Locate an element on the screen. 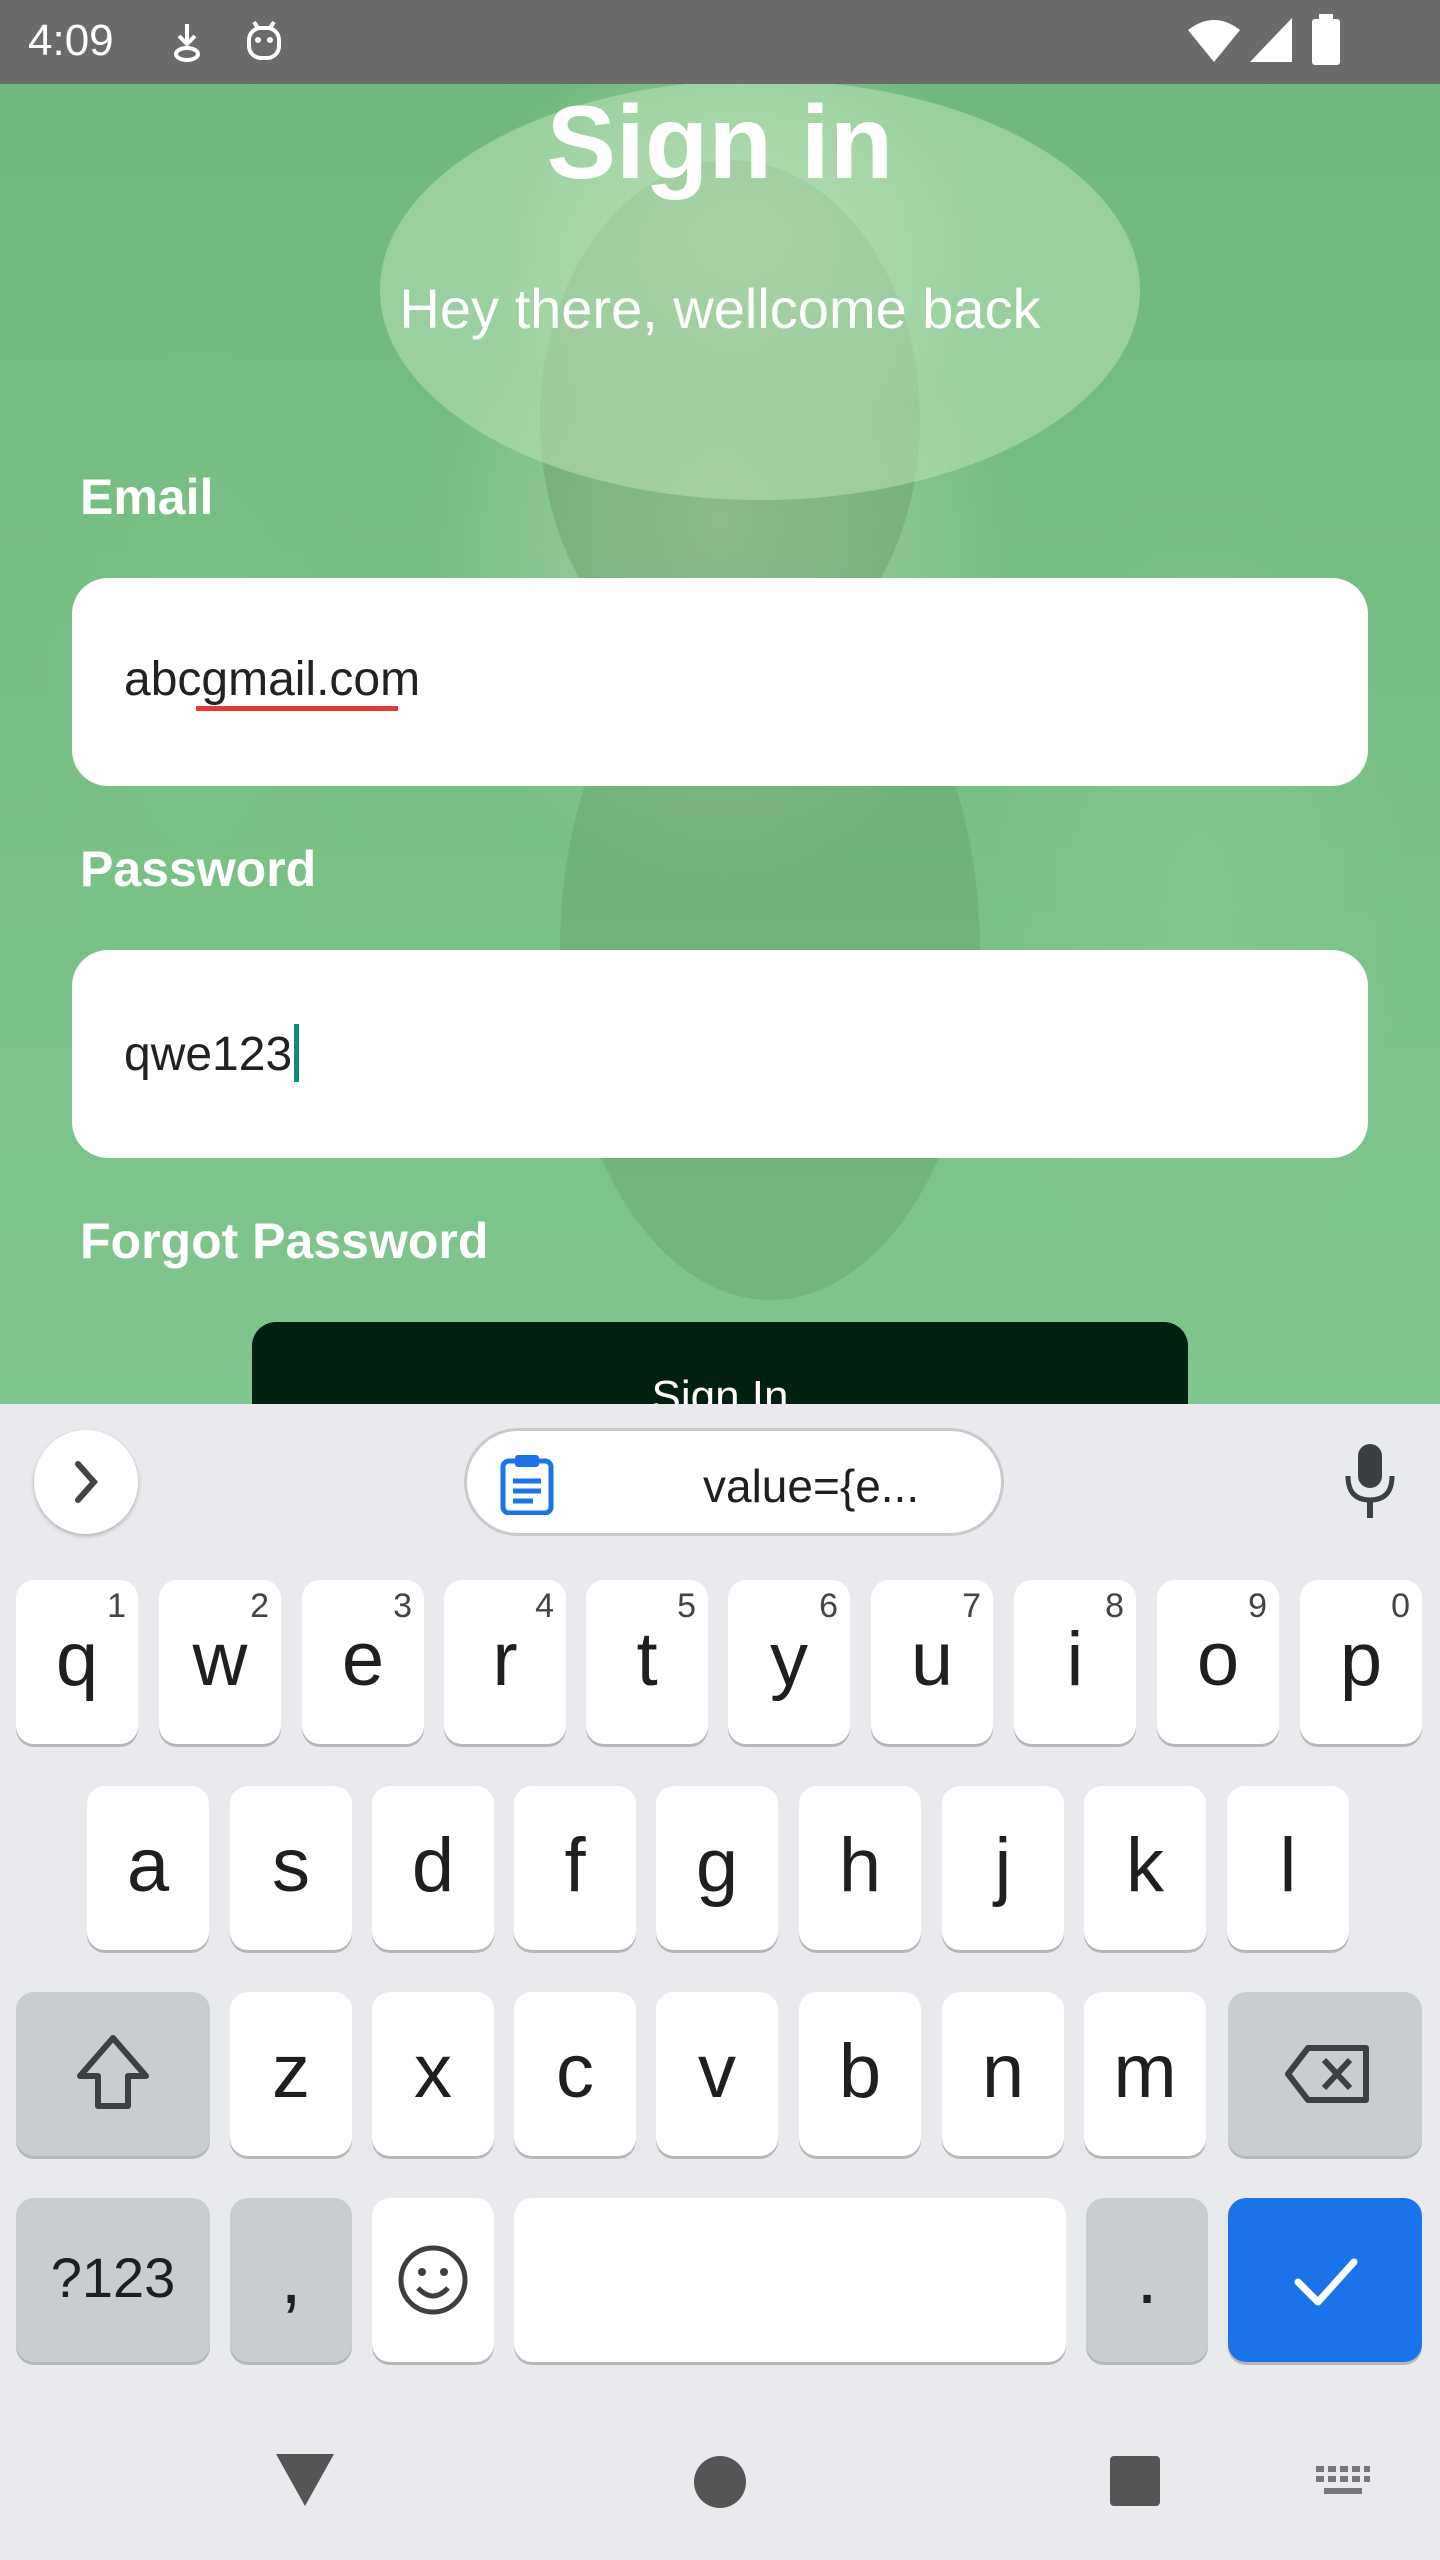  key-i: i8 is located at coordinates (1075, 1662).